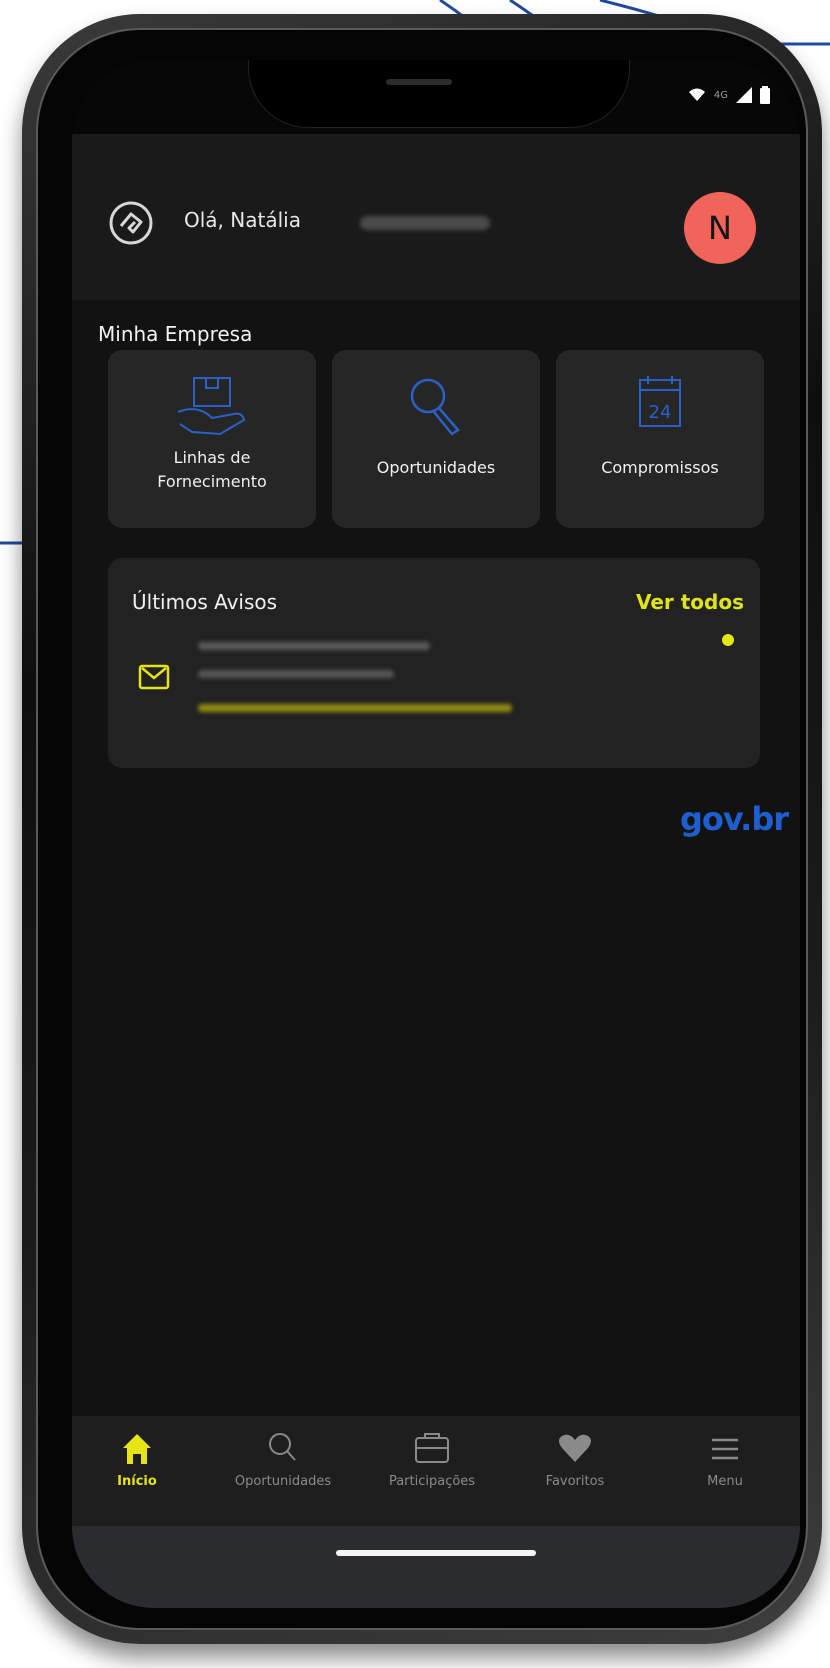 Image resolution: width=830 pixels, height=1668 pixels. What do you see at coordinates (660, 412) in the screenshot?
I see `calendar-day: 24` at bounding box center [660, 412].